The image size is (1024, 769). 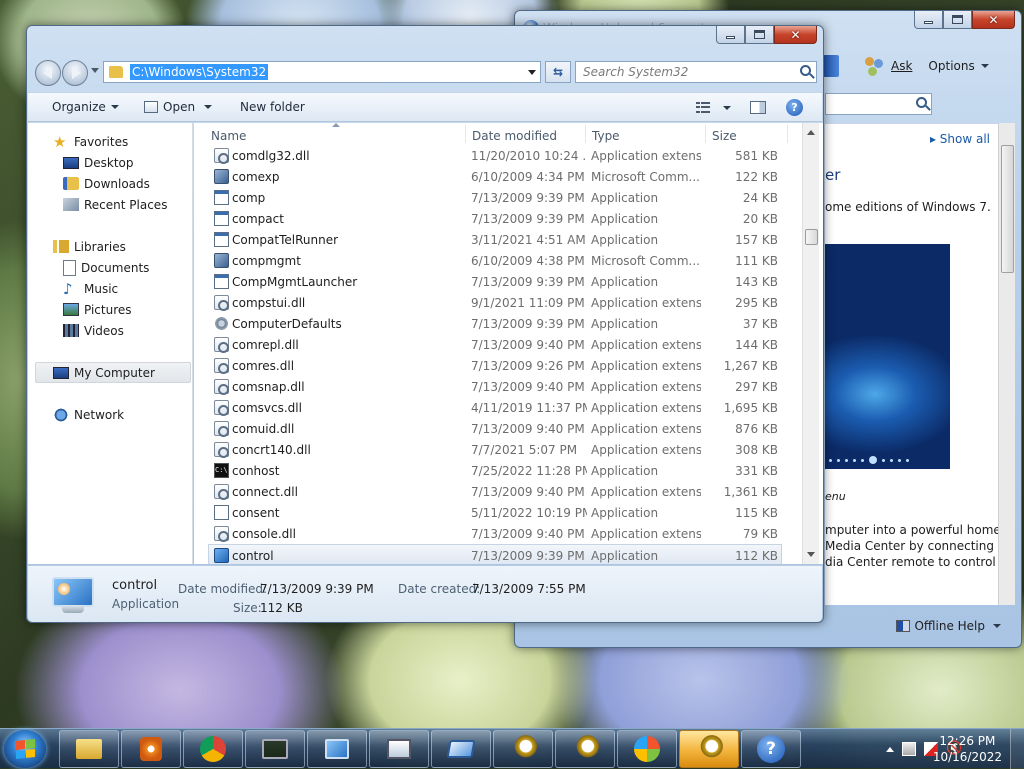 I want to click on help-minimize-button, so click(x=928, y=20).